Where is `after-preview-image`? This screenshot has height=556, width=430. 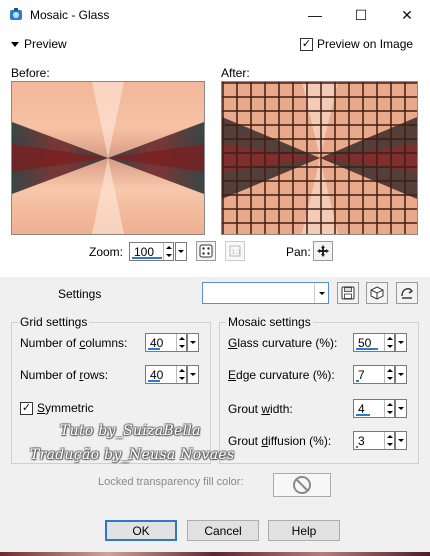 after-preview-image is located at coordinates (319, 158).